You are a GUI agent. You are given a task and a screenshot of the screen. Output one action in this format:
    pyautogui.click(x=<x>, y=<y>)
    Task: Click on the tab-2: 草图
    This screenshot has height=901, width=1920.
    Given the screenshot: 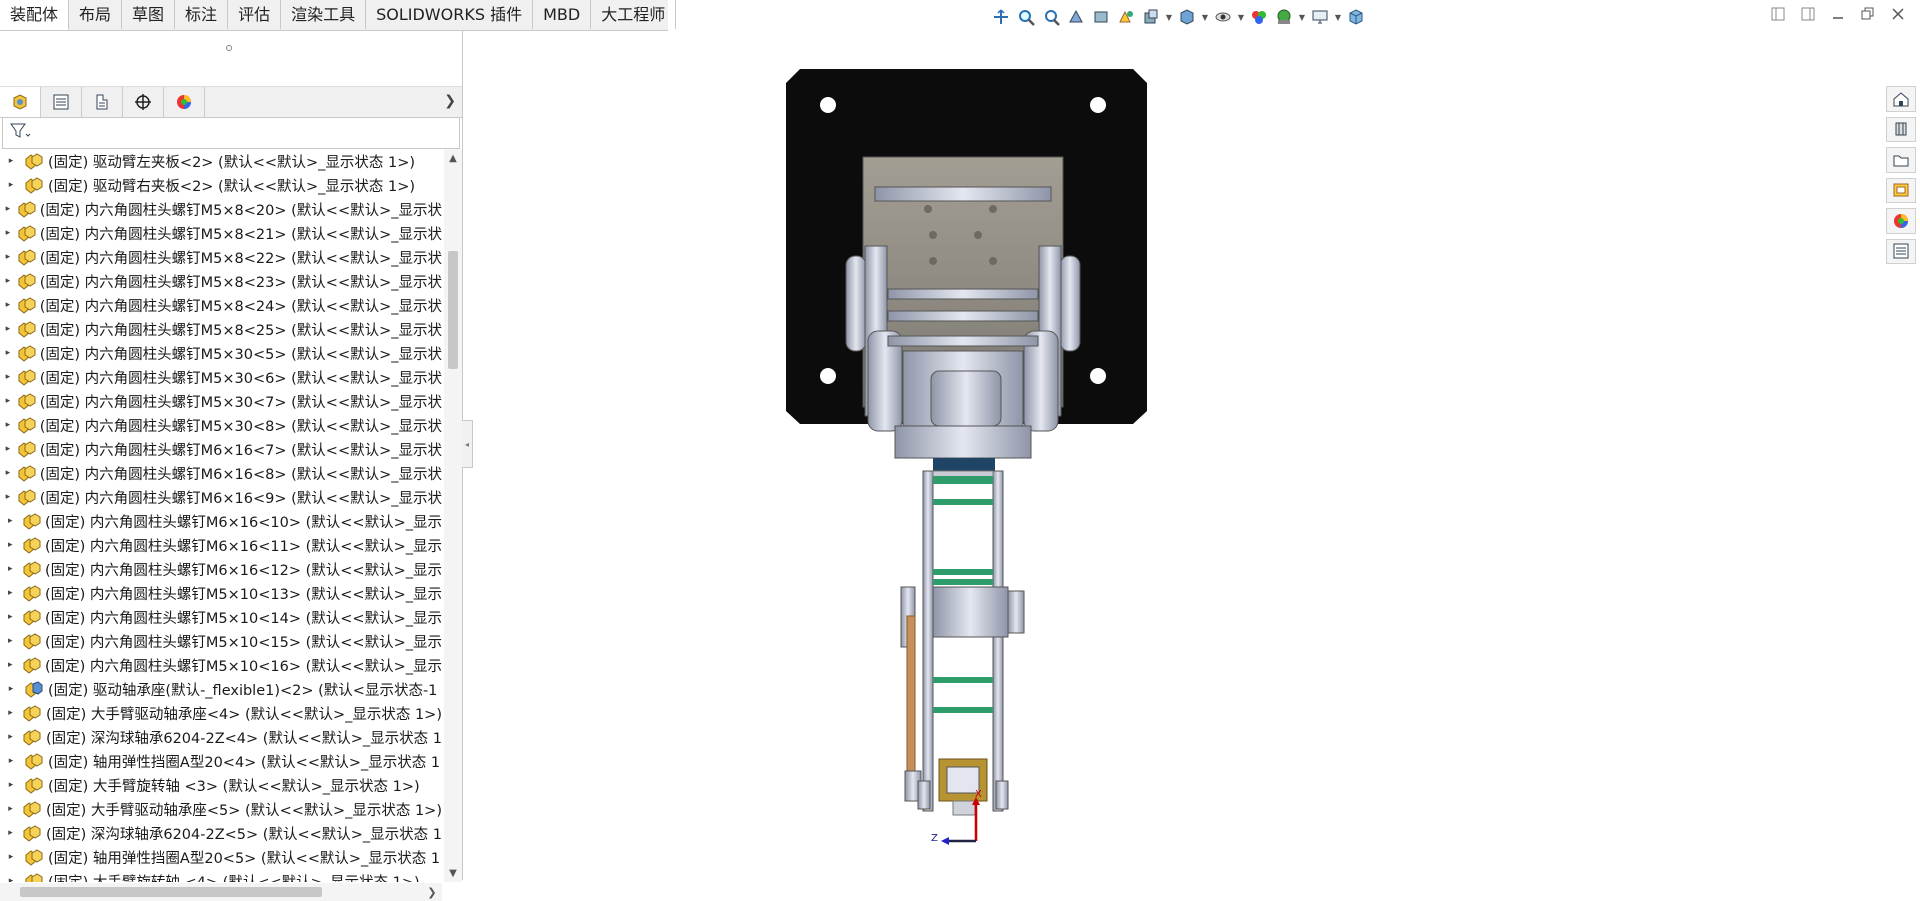 What is the action you would take?
    pyautogui.click(x=149, y=14)
    